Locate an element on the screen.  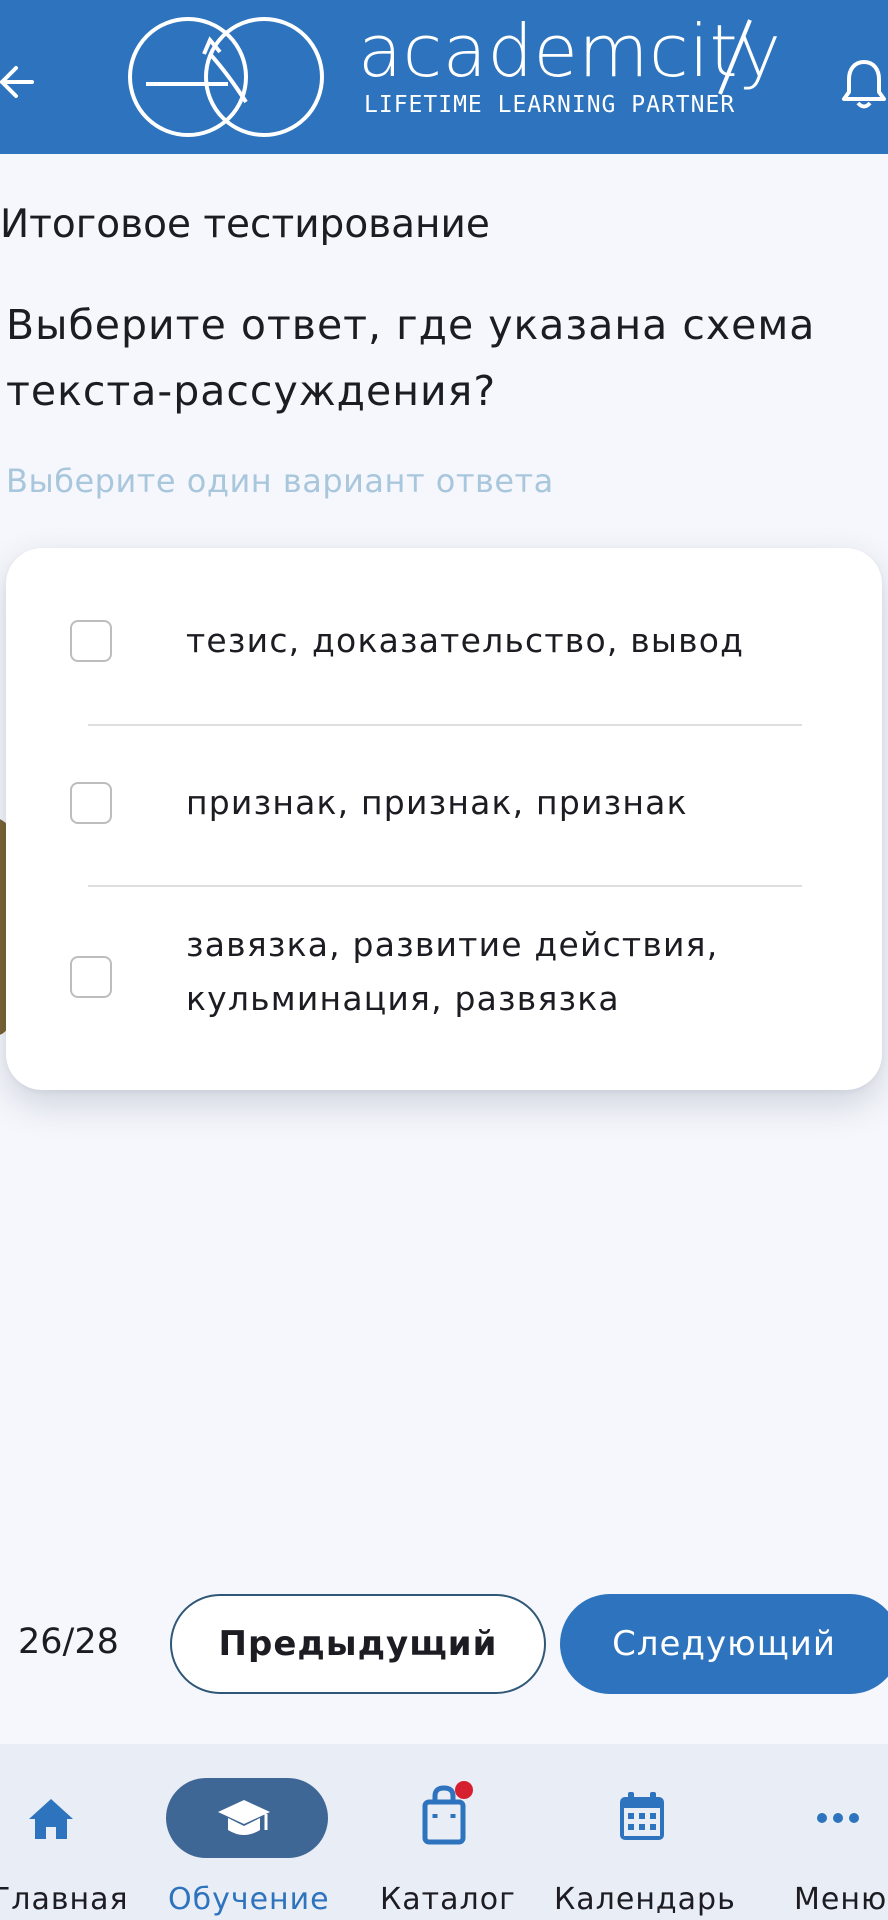
graduation-cap-icon is located at coordinates (244, 1817).